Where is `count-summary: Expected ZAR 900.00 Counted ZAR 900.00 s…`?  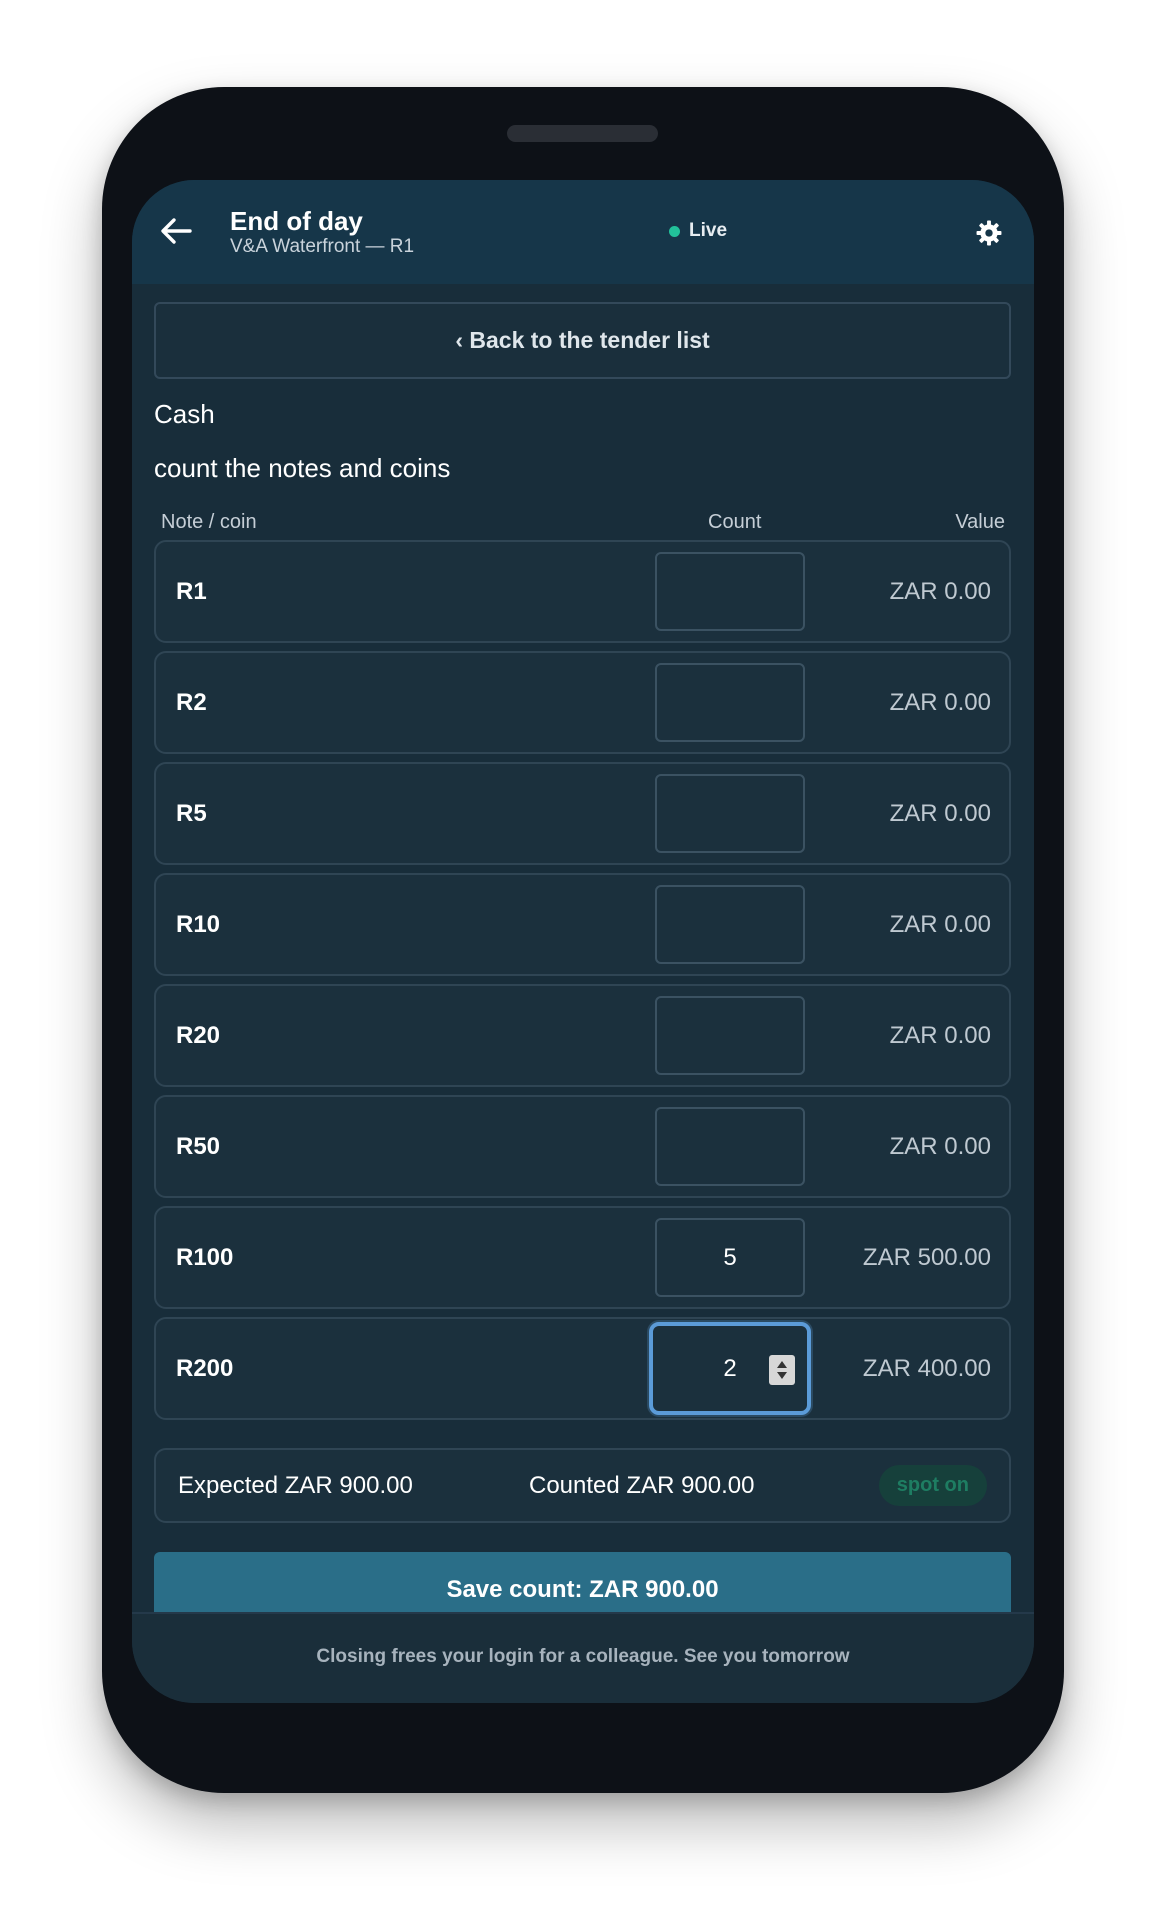
count-summary: Expected ZAR 900.00 Counted ZAR 900.00 s… is located at coordinates (582, 1485).